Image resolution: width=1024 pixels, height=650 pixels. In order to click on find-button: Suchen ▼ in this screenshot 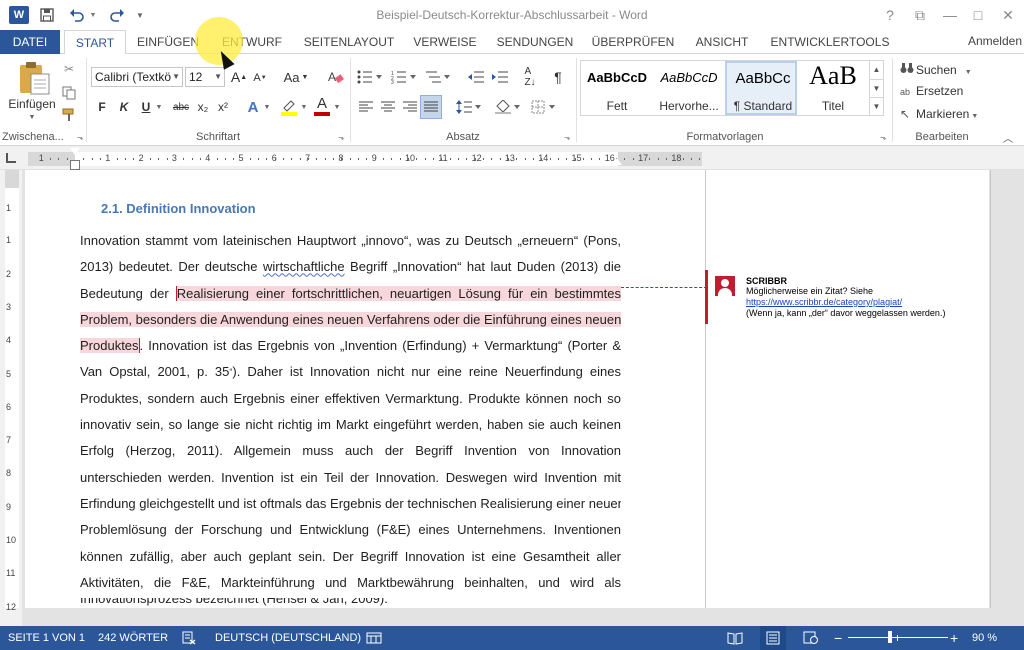, I will do `click(936, 69)`.